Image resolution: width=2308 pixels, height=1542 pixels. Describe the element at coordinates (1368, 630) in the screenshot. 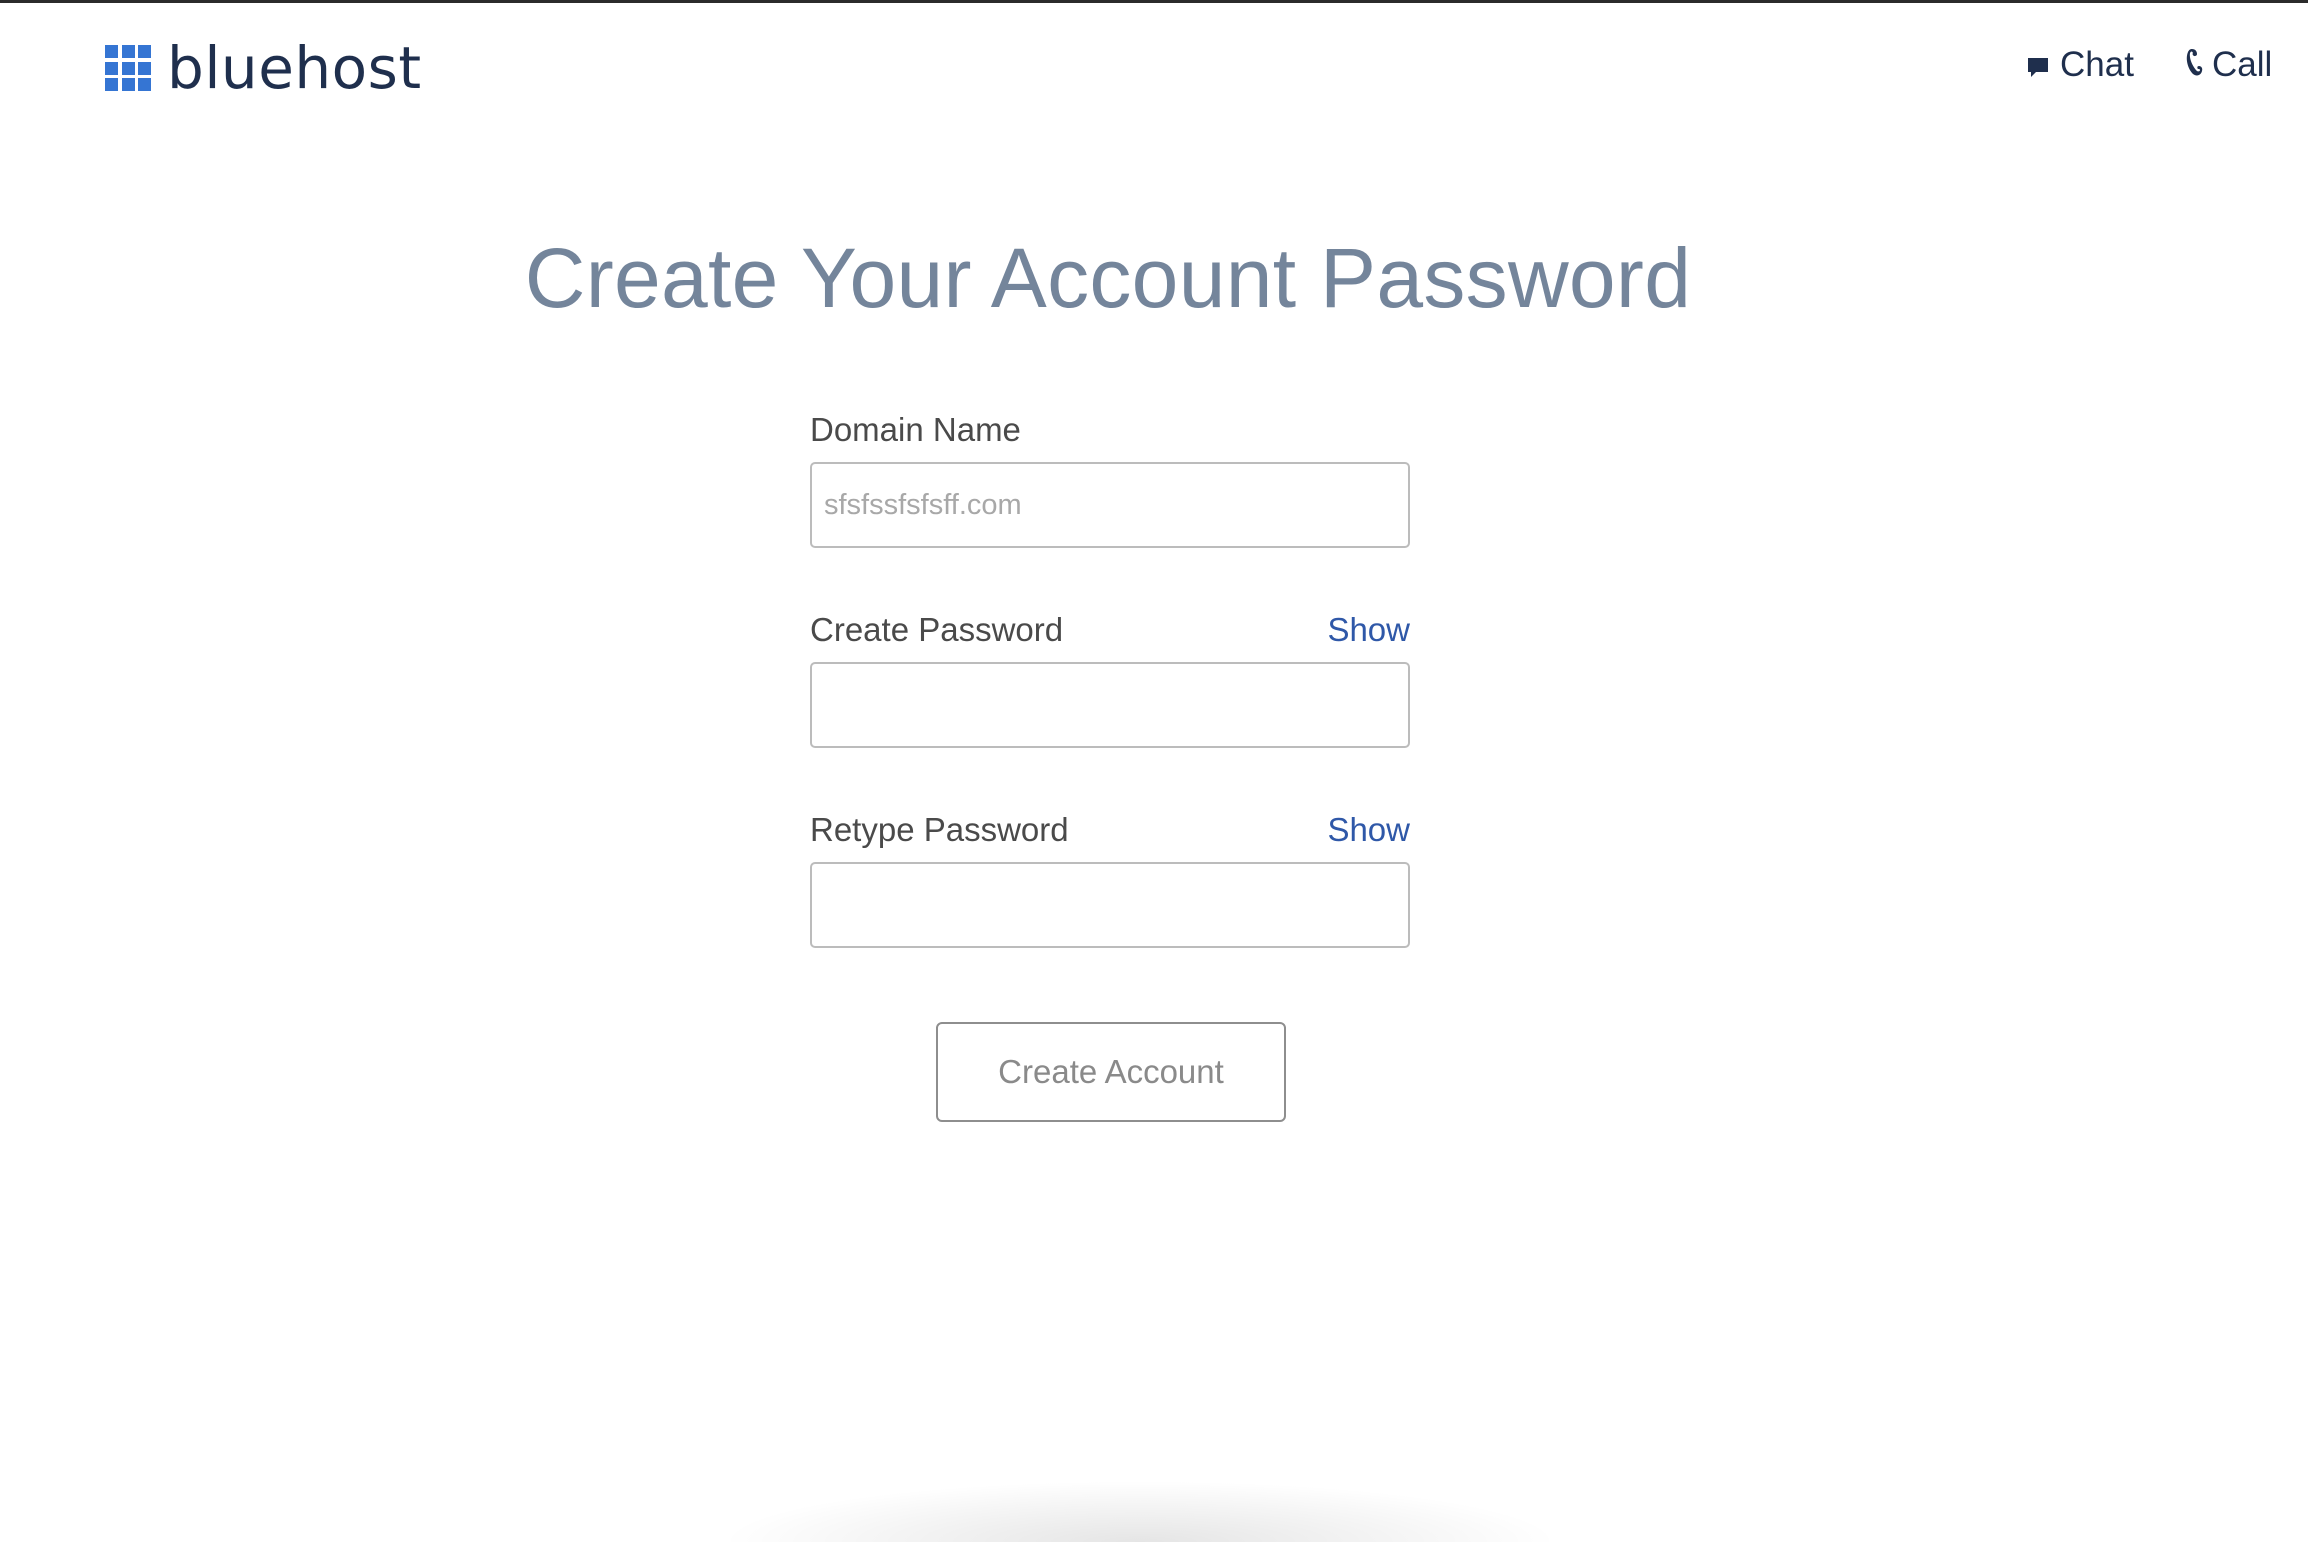

I see `show-password-toggle: Show` at that location.